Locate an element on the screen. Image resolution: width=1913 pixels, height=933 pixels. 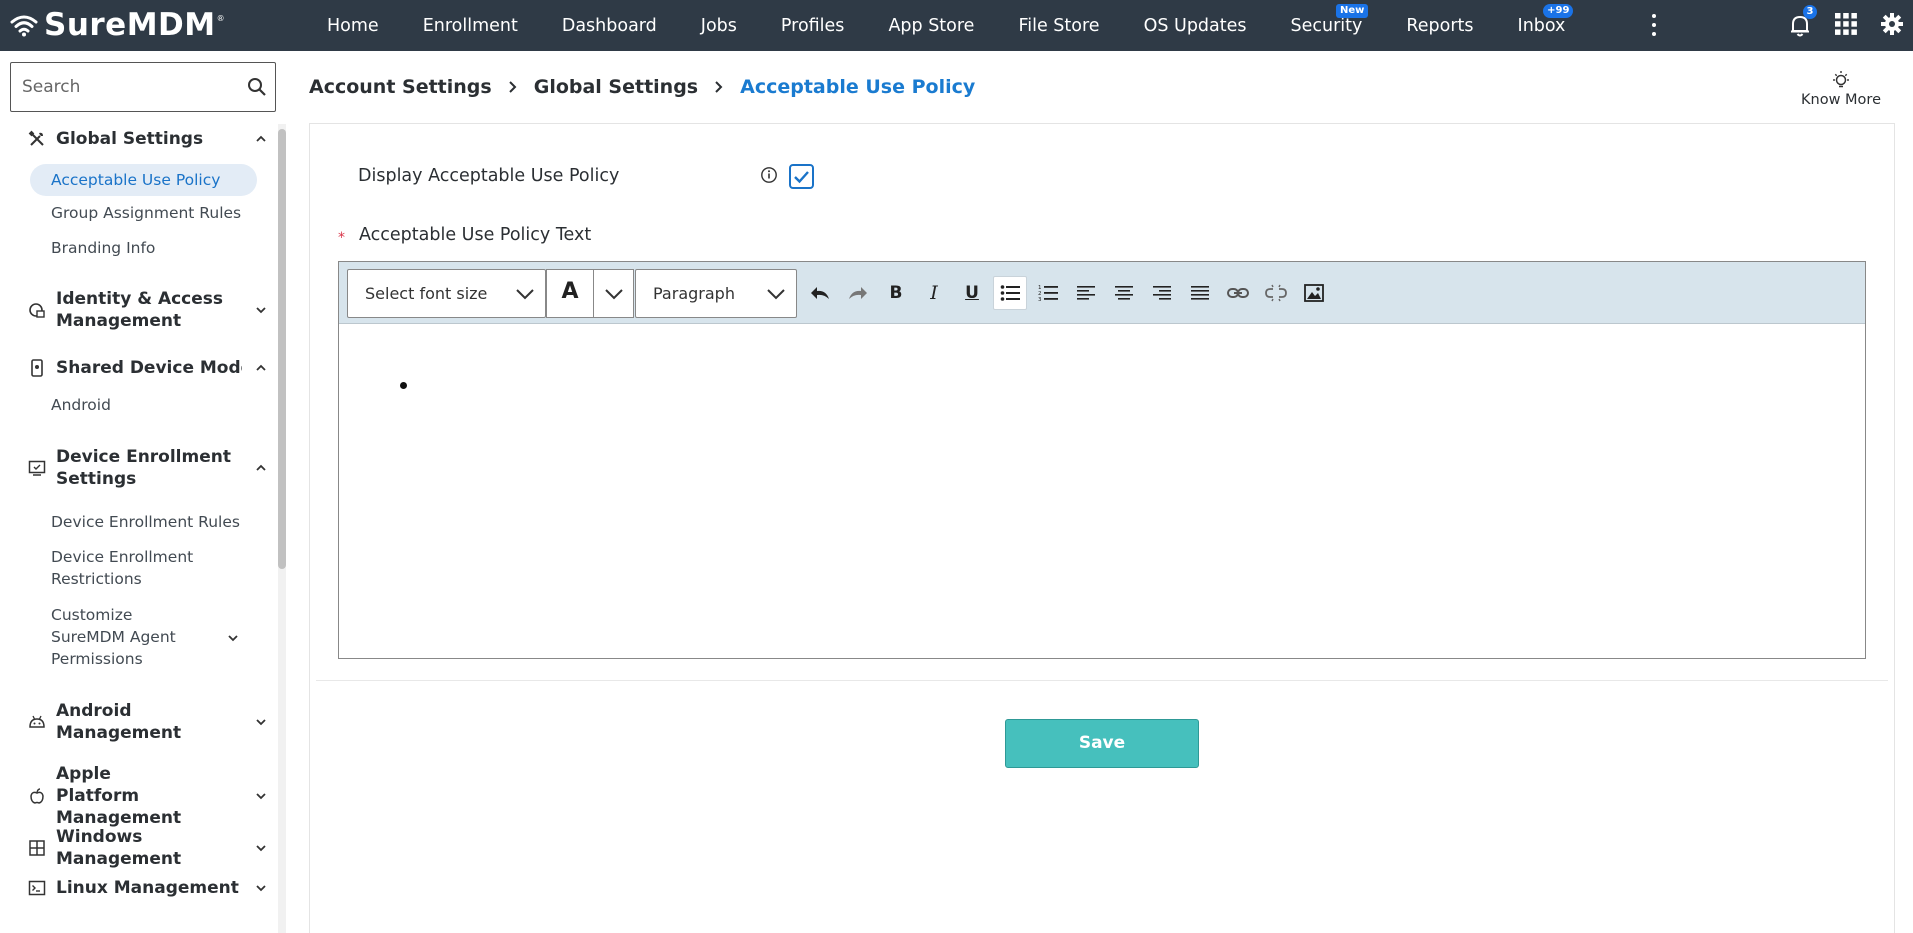
image-icon is located at coordinates (1314, 293).